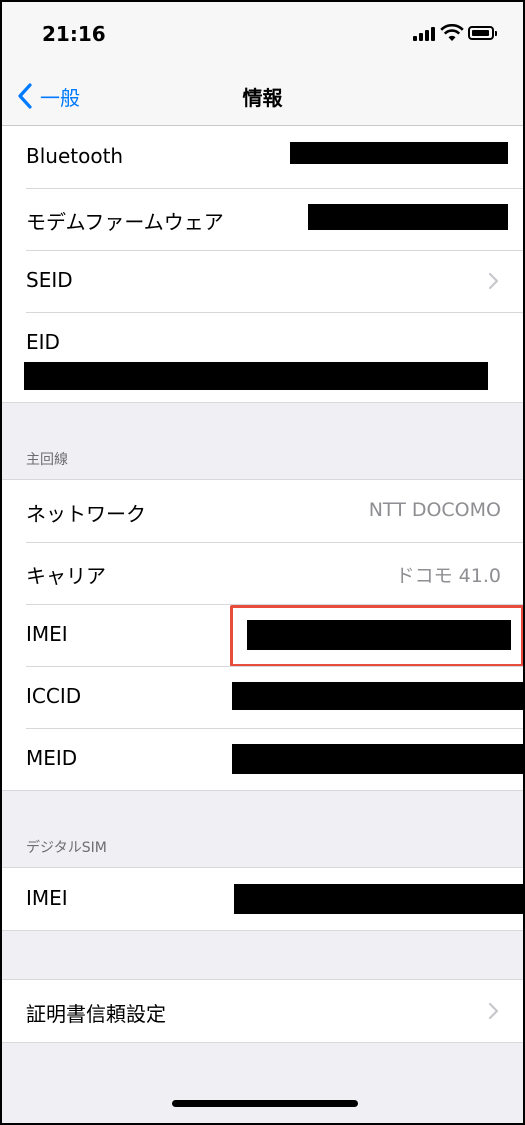 This screenshot has height=1125, width=525. I want to click on bluetooth-label: Bluetooth, so click(75, 156).